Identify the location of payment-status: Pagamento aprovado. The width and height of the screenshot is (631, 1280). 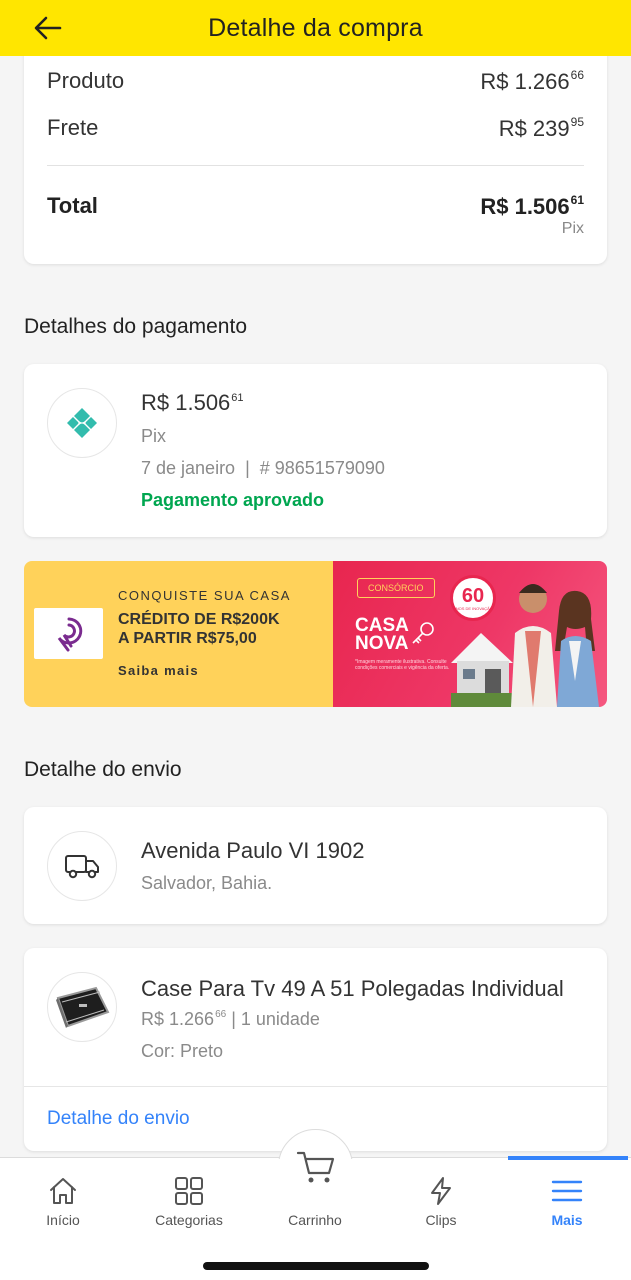
(233, 500).